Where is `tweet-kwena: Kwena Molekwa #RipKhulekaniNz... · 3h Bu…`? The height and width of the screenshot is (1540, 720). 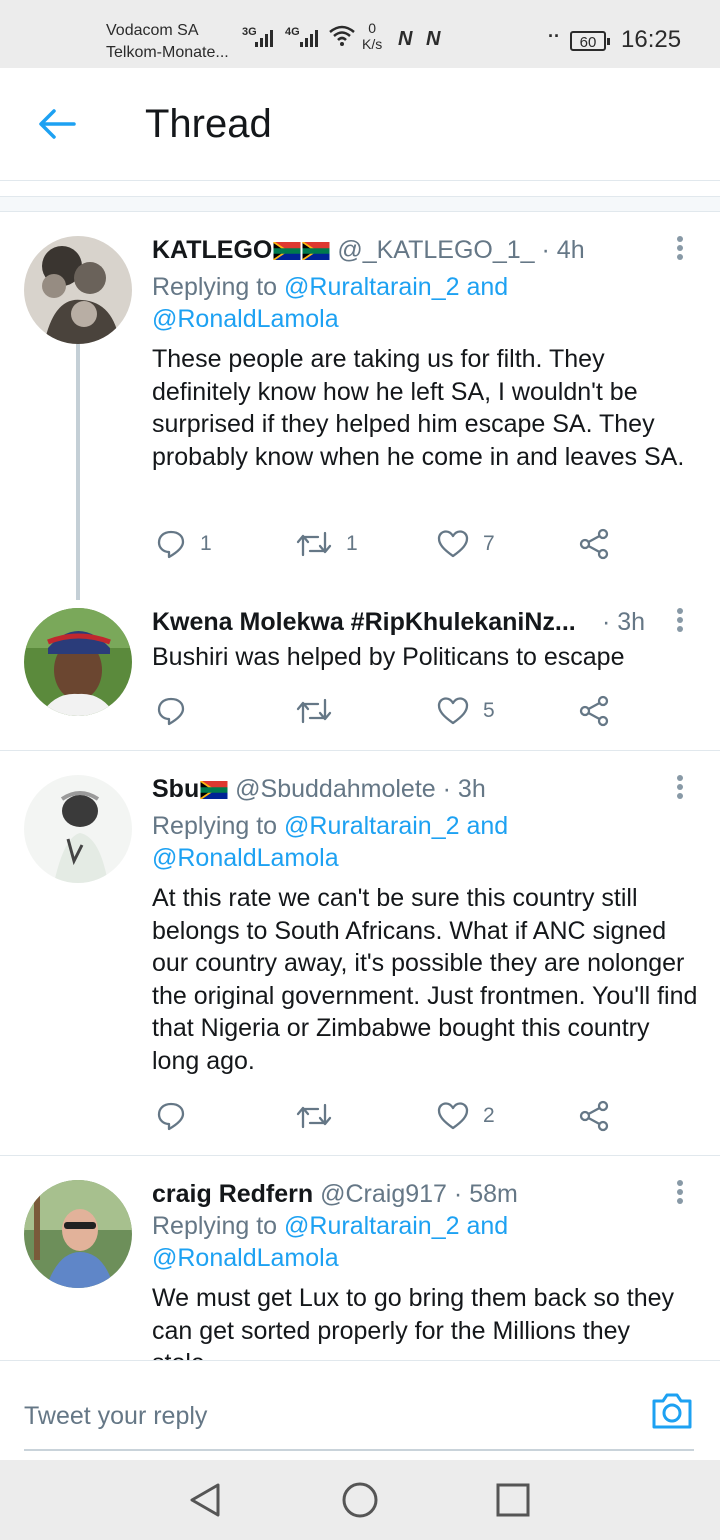 tweet-kwena: Kwena Molekwa #RipKhulekaniNz... · 3h Bu… is located at coordinates (360, 669).